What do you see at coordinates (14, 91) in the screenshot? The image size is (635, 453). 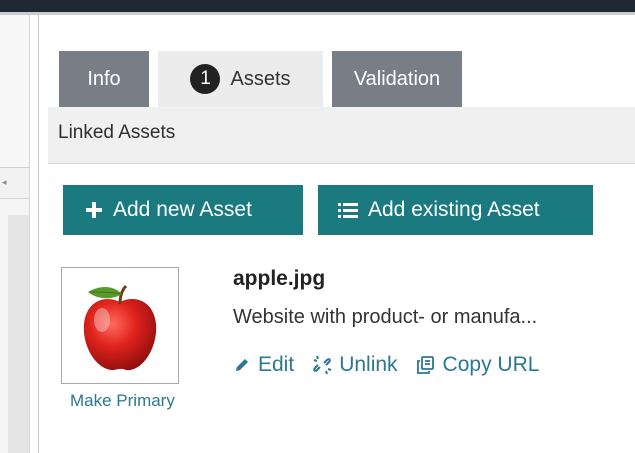 I see `left-pane-section` at bounding box center [14, 91].